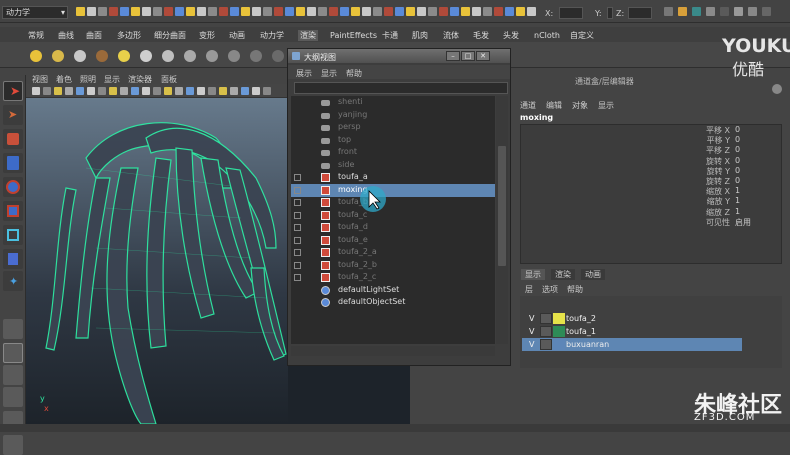 This screenshot has height=455, width=790. What do you see at coordinates (13, 259) in the screenshot?
I see `last-tool-icon` at bounding box center [13, 259].